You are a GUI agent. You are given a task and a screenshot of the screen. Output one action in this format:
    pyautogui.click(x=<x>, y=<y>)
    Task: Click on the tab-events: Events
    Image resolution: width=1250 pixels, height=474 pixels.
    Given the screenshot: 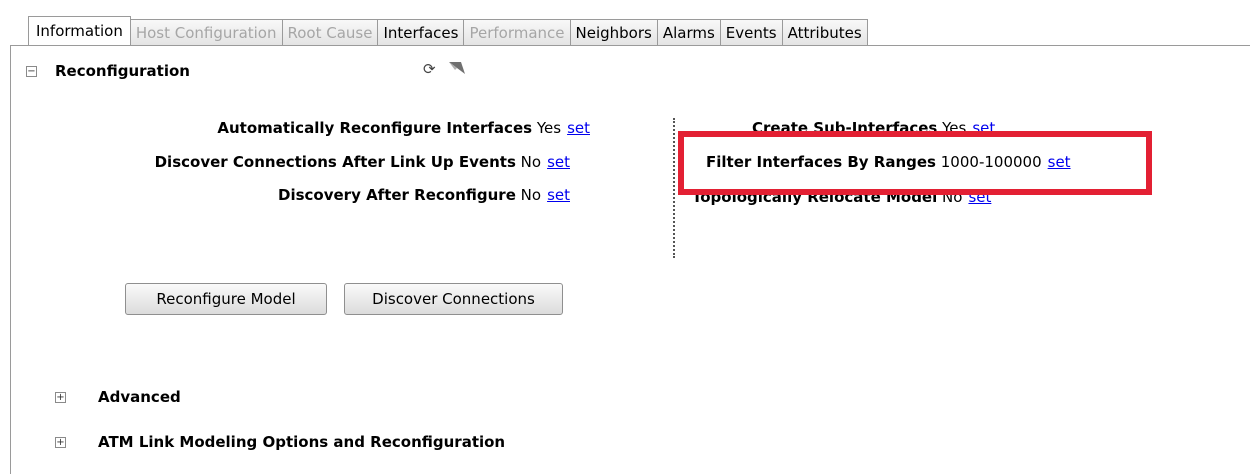 What is the action you would take?
    pyautogui.click(x=751, y=32)
    